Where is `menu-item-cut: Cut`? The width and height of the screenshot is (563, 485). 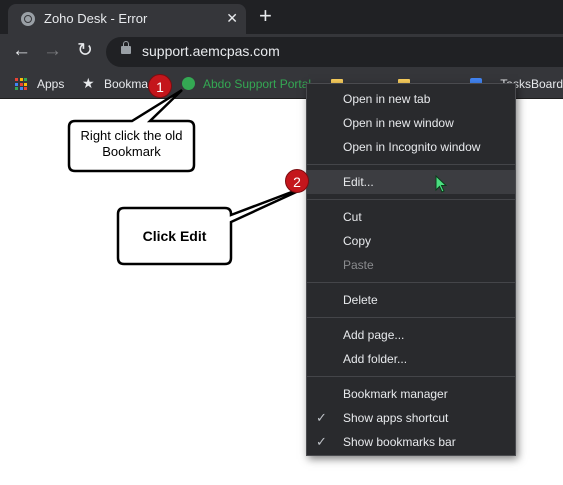
menu-item-cut: Cut is located at coordinates (411, 217).